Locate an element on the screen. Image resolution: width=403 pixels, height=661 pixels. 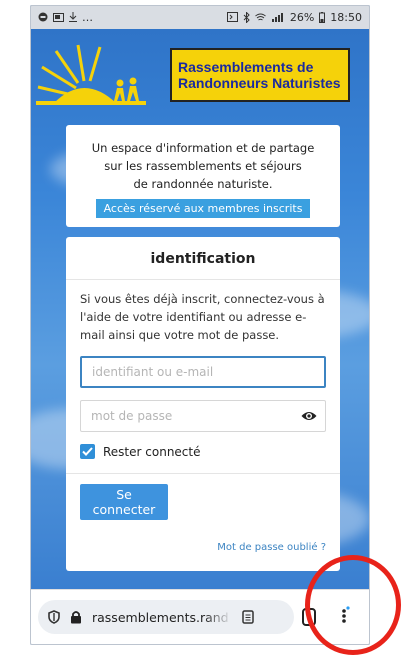
forgot-password-link: Mot de passe oublié ? is located at coordinates (271, 547).